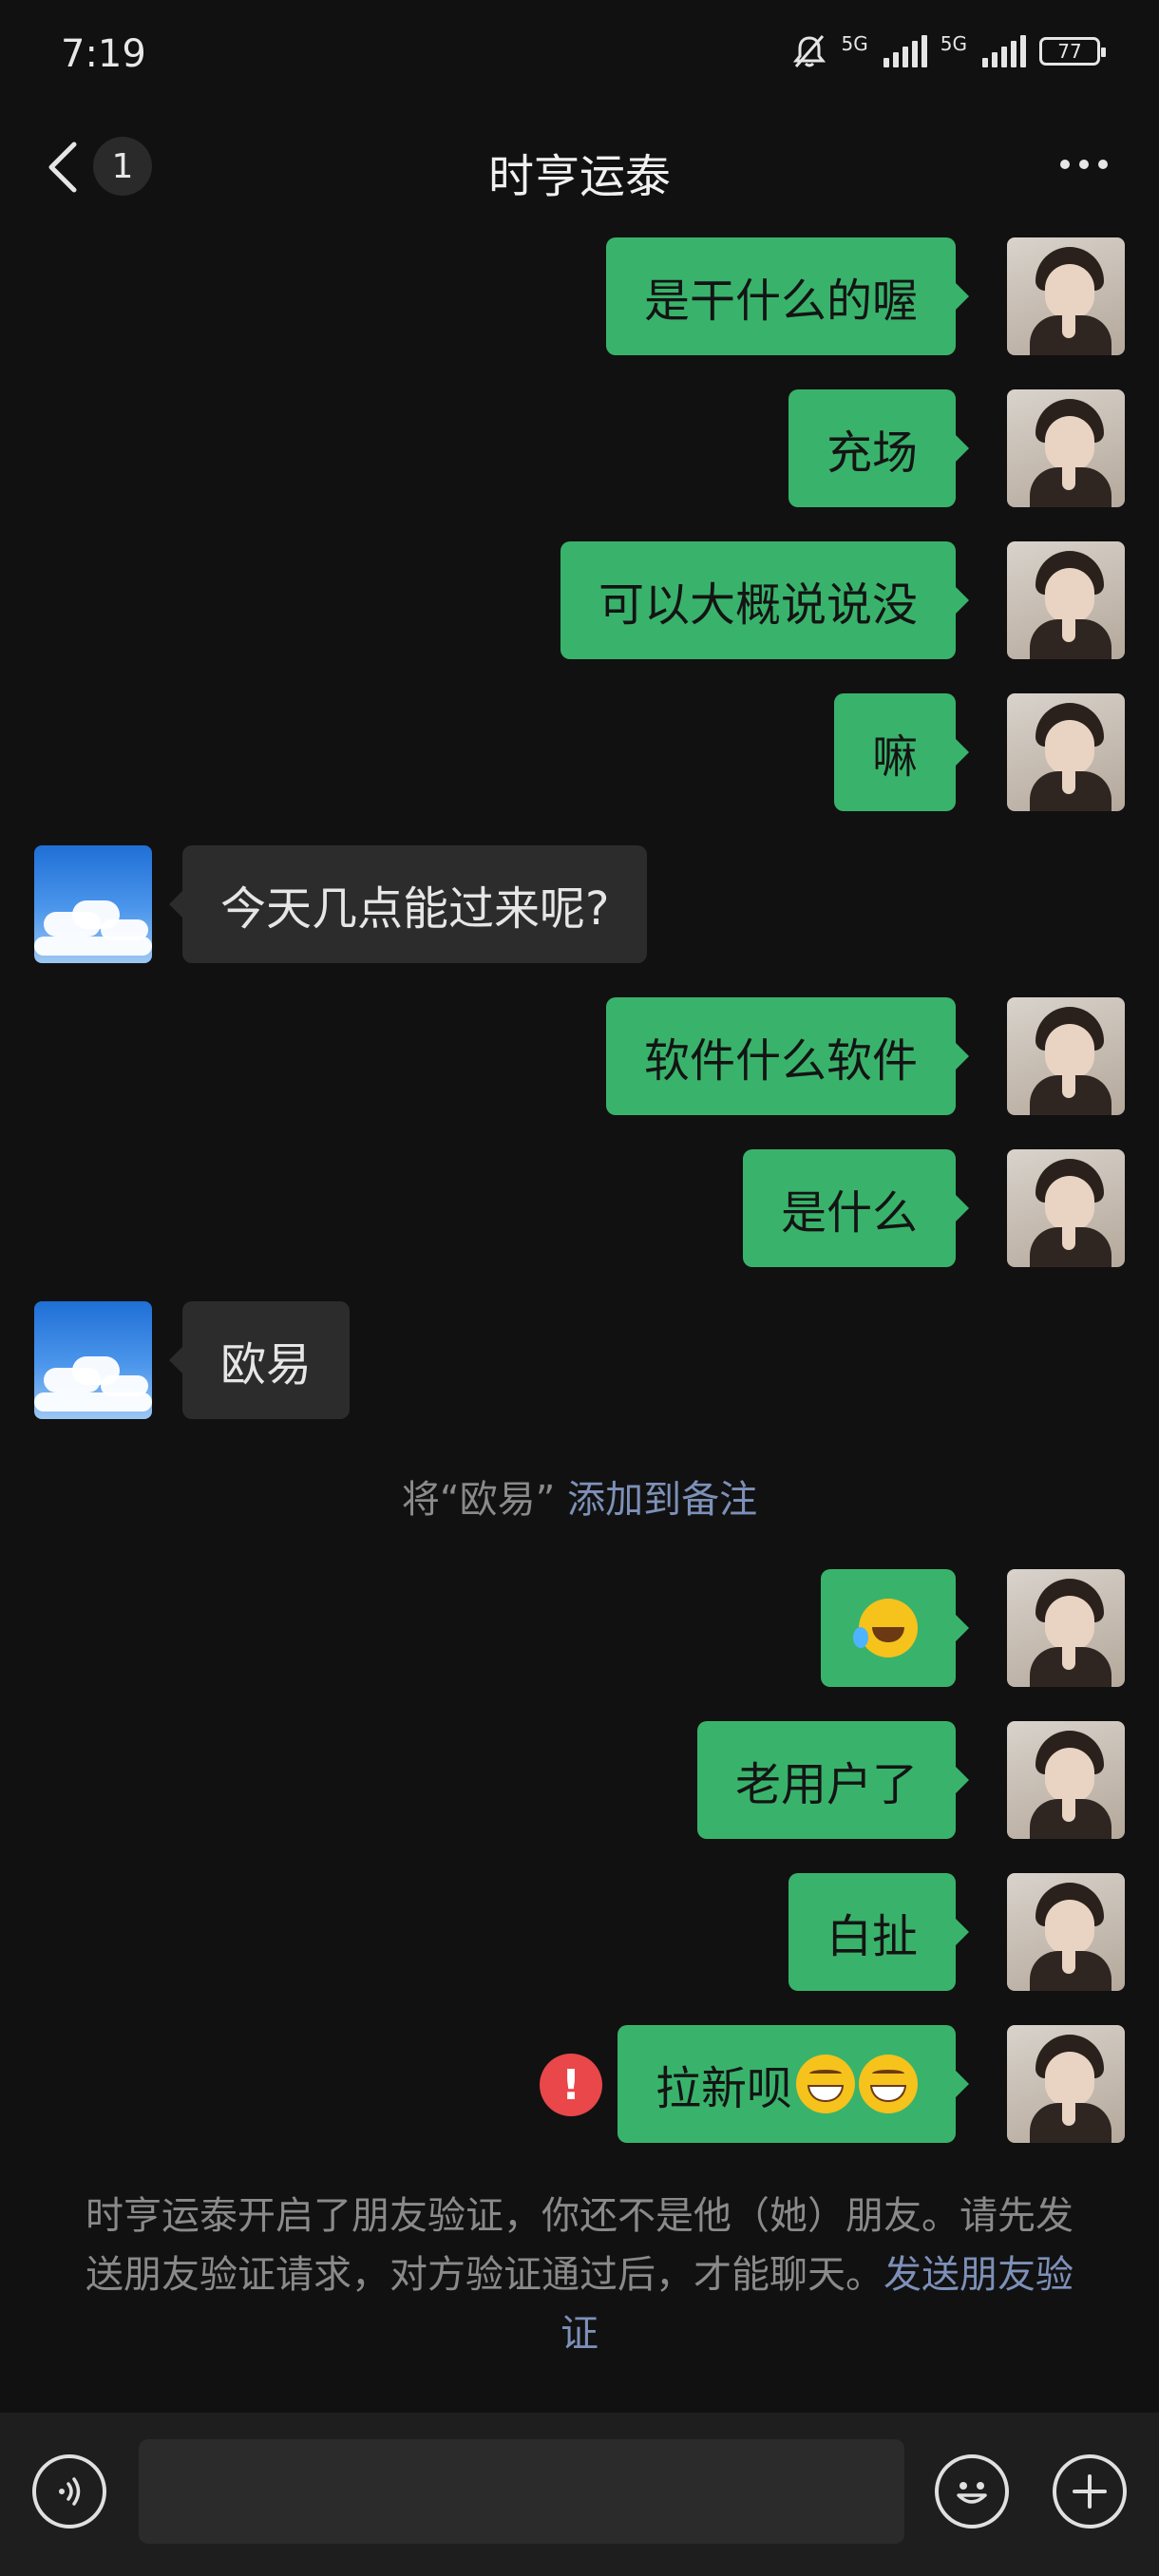 This screenshot has height=2576, width=1159. I want to click on status-icons: 5G 5G 77, so click(948, 51).